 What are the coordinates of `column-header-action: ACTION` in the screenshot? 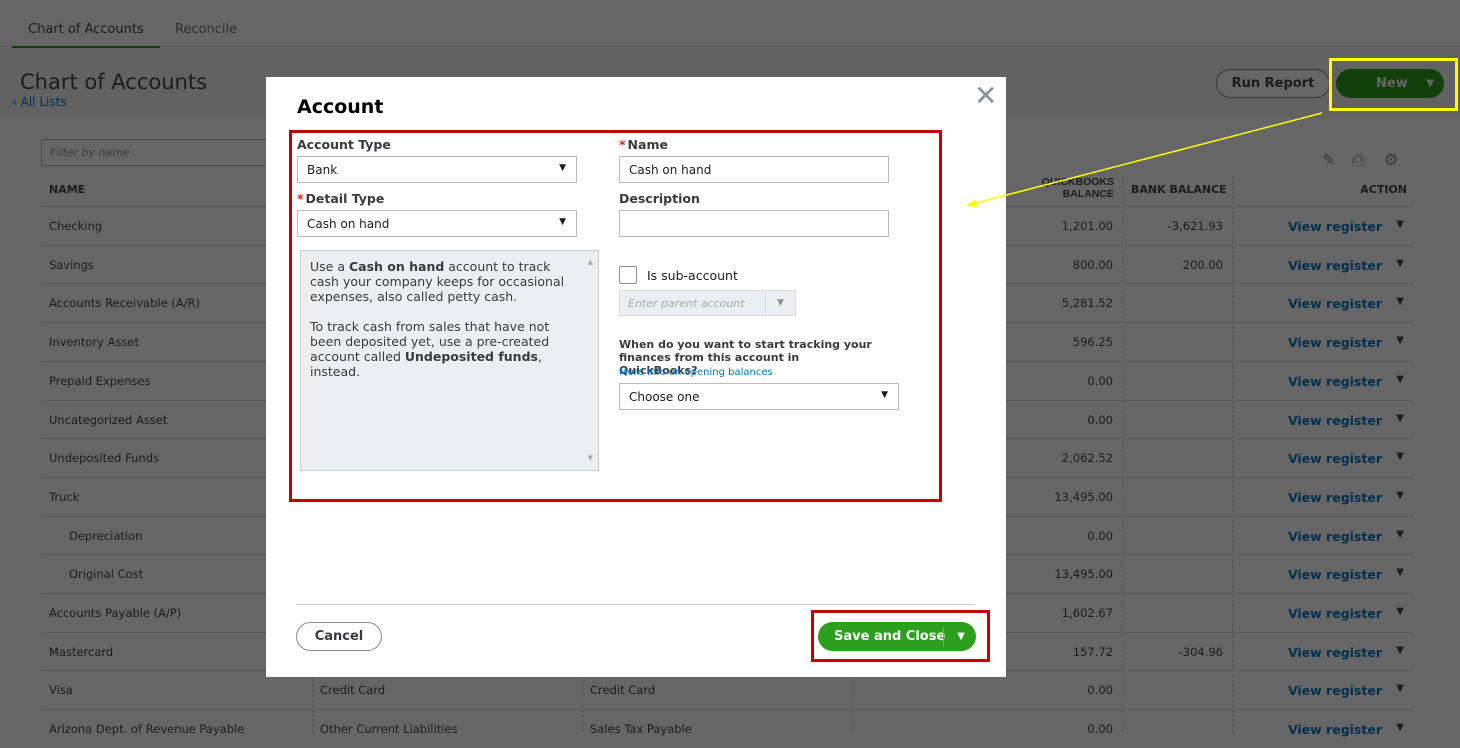 It's located at (1383, 189).